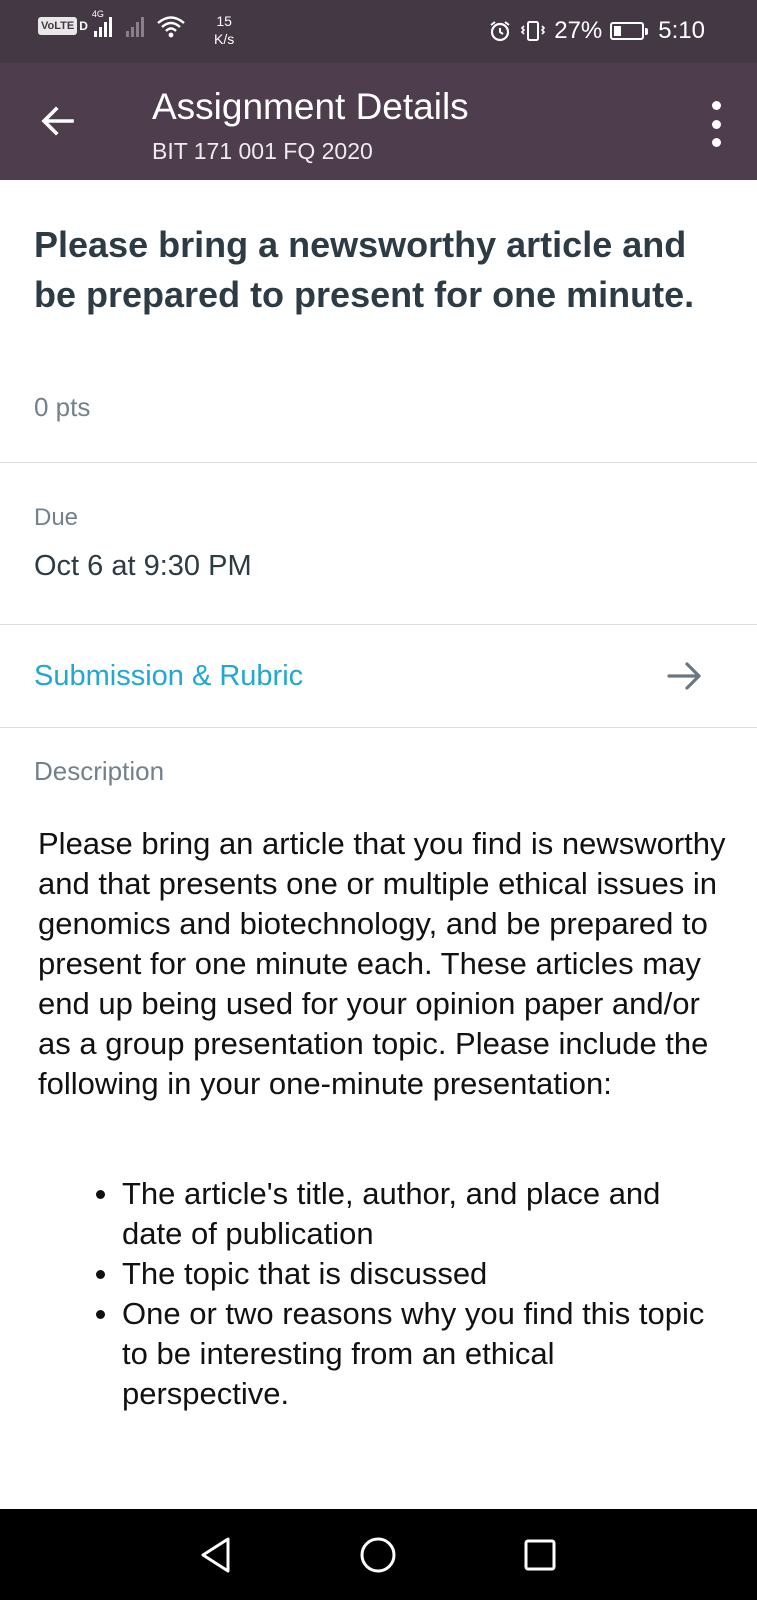 The image size is (757, 1600). What do you see at coordinates (171, 27) in the screenshot?
I see `wifi-icon` at bounding box center [171, 27].